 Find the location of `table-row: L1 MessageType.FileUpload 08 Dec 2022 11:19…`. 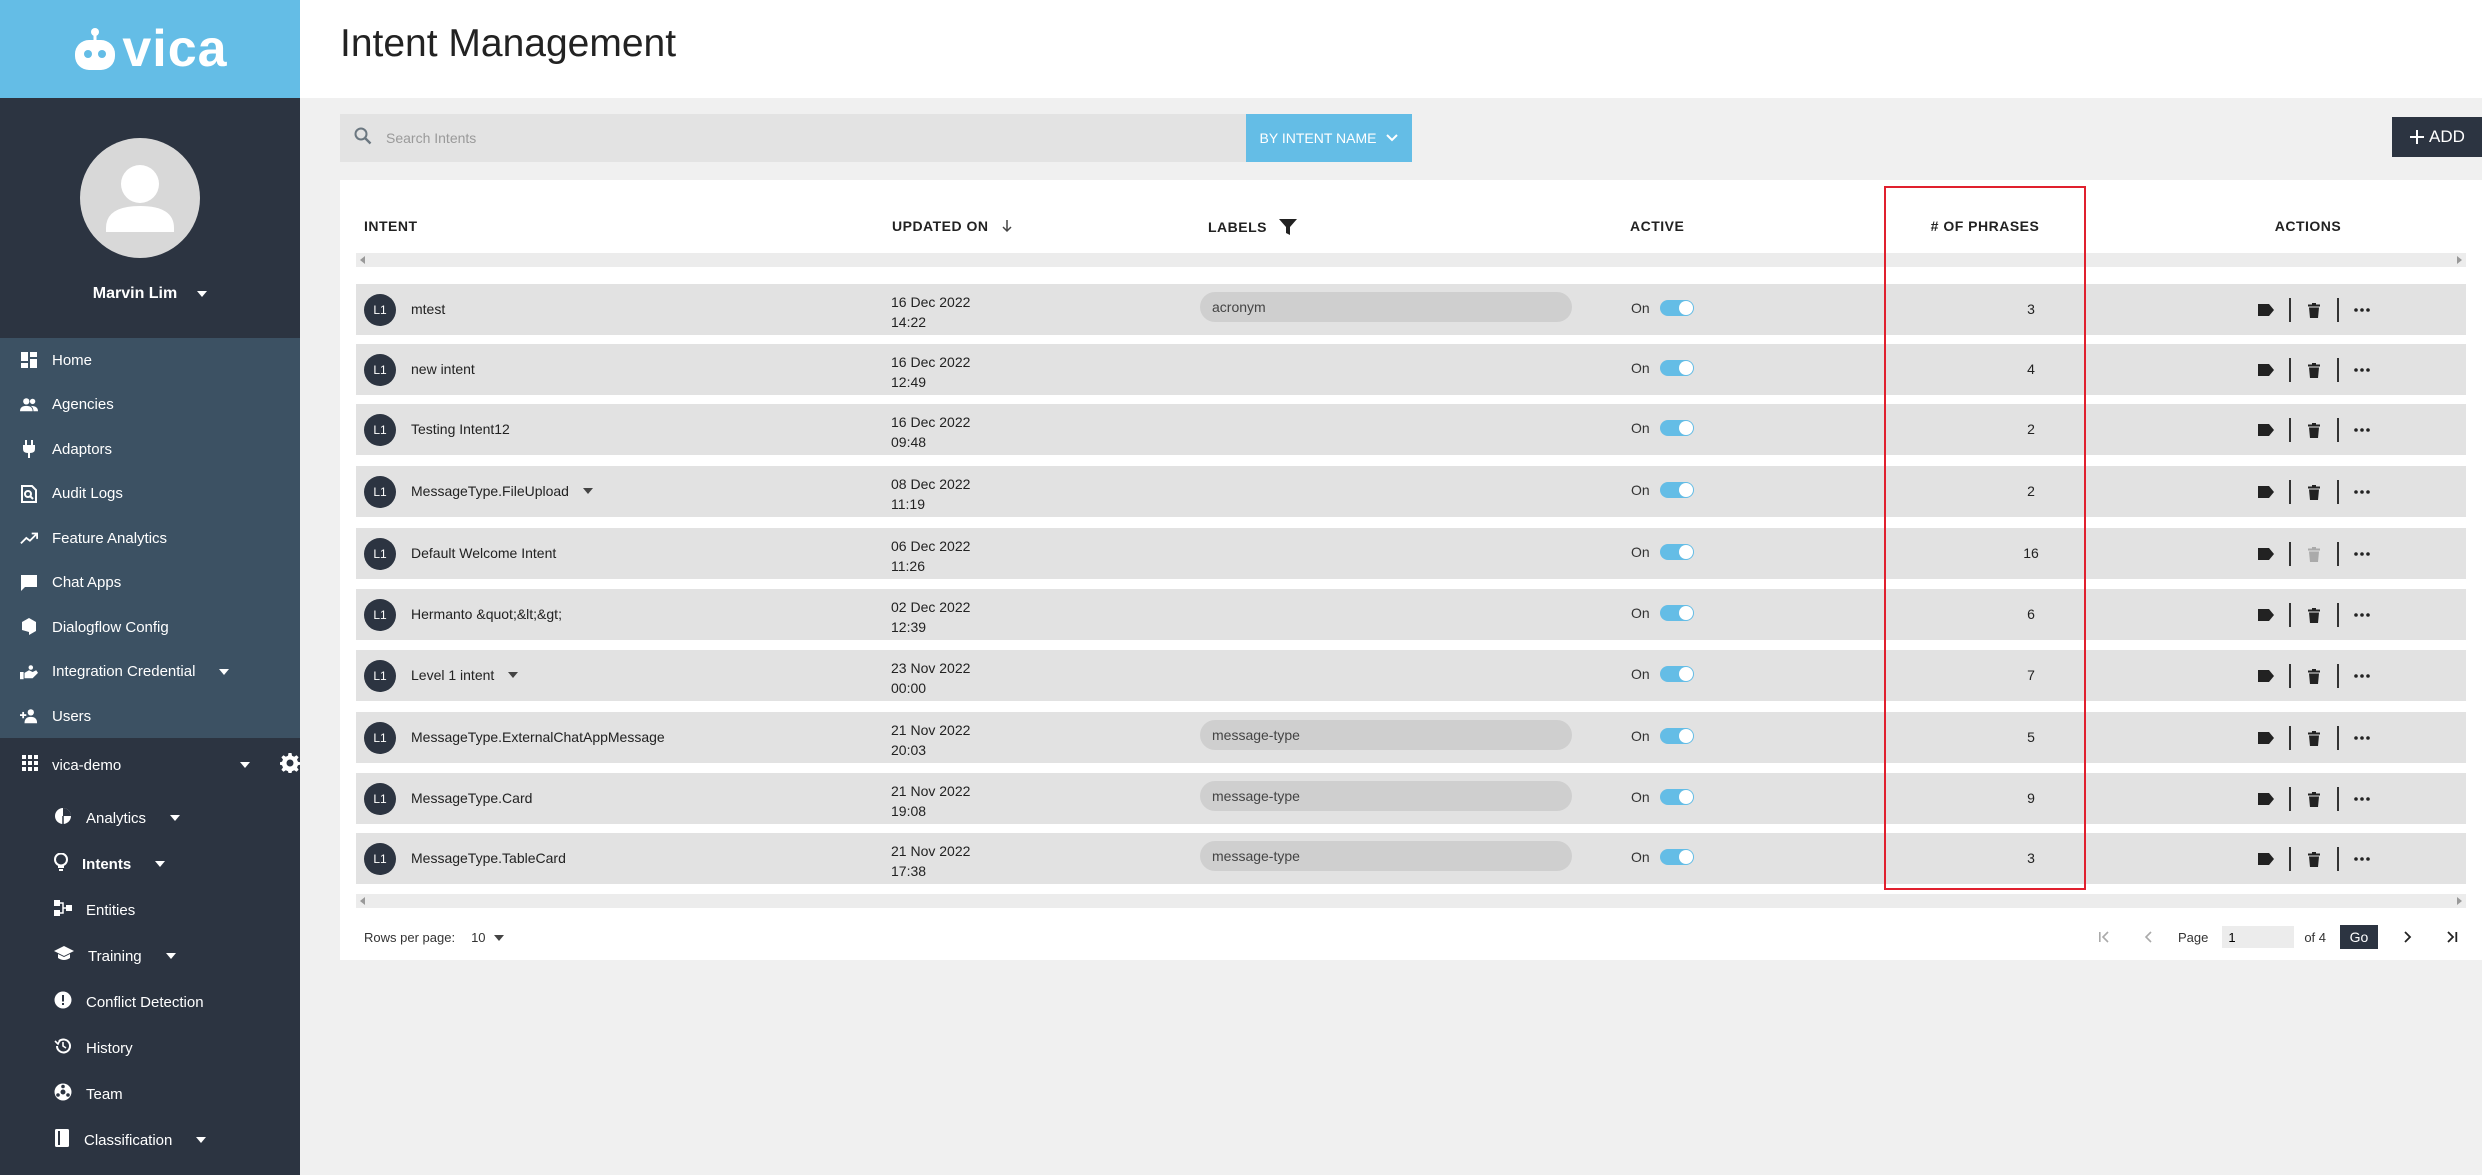

table-row: L1 MessageType.FileUpload 08 Dec 2022 11:19… is located at coordinates (1411, 491).